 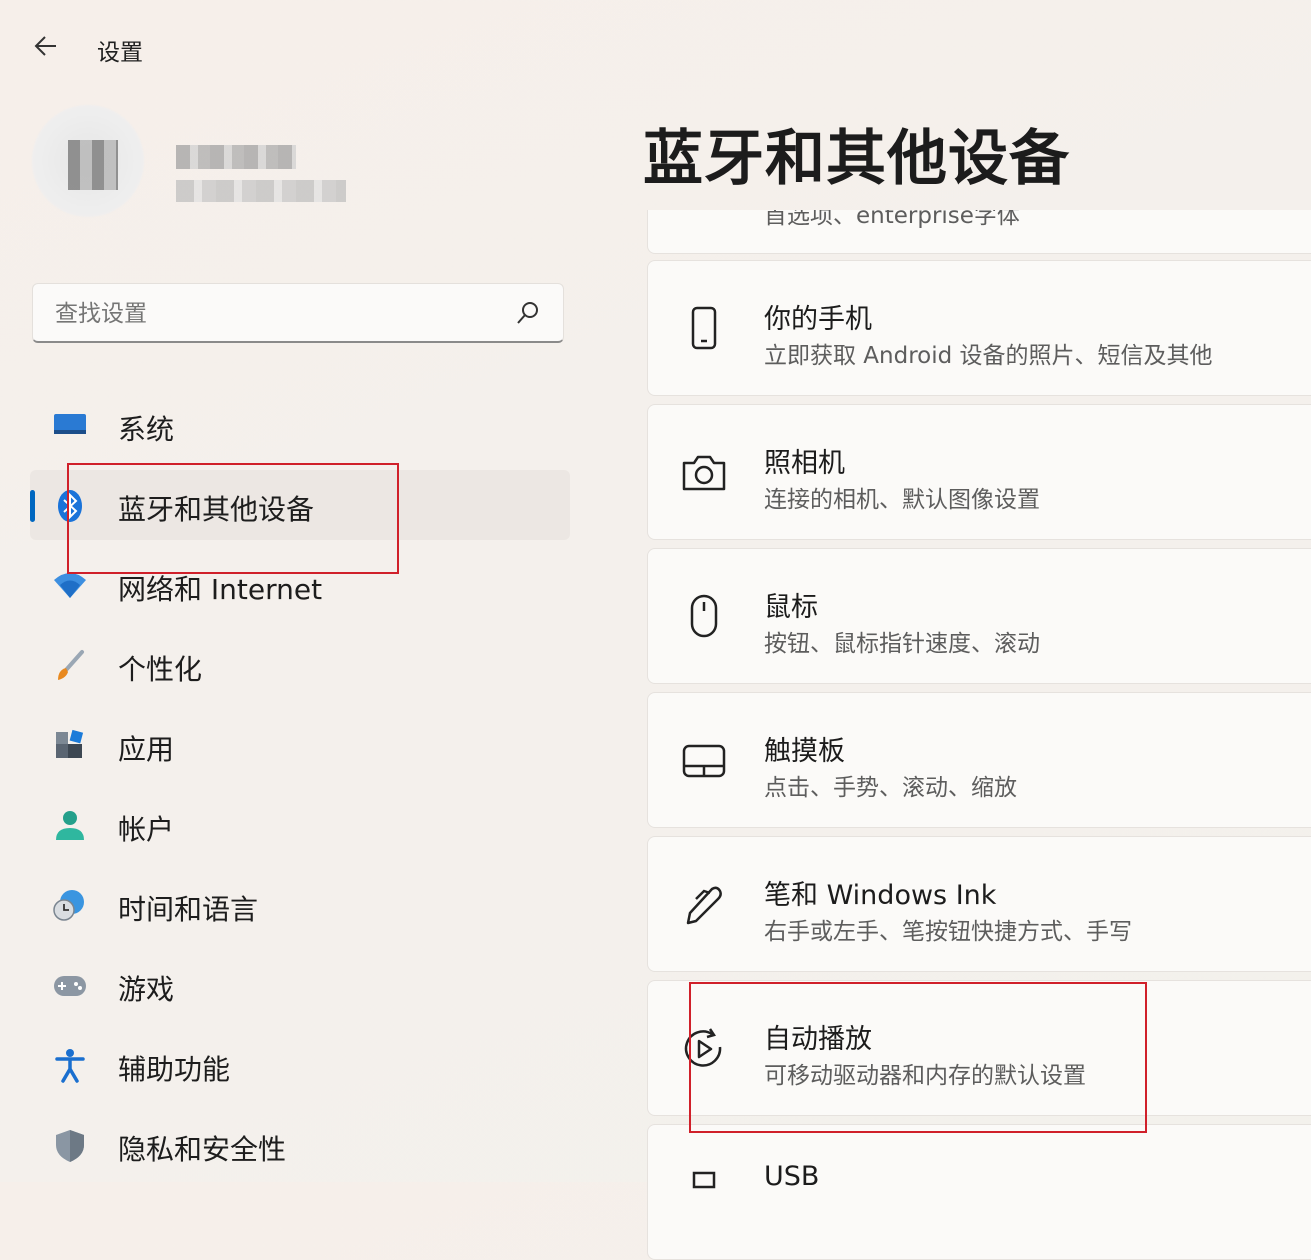 What do you see at coordinates (804, 751) in the screenshot?
I see `card-title: 触摸板` at bounding box center [804, 751].